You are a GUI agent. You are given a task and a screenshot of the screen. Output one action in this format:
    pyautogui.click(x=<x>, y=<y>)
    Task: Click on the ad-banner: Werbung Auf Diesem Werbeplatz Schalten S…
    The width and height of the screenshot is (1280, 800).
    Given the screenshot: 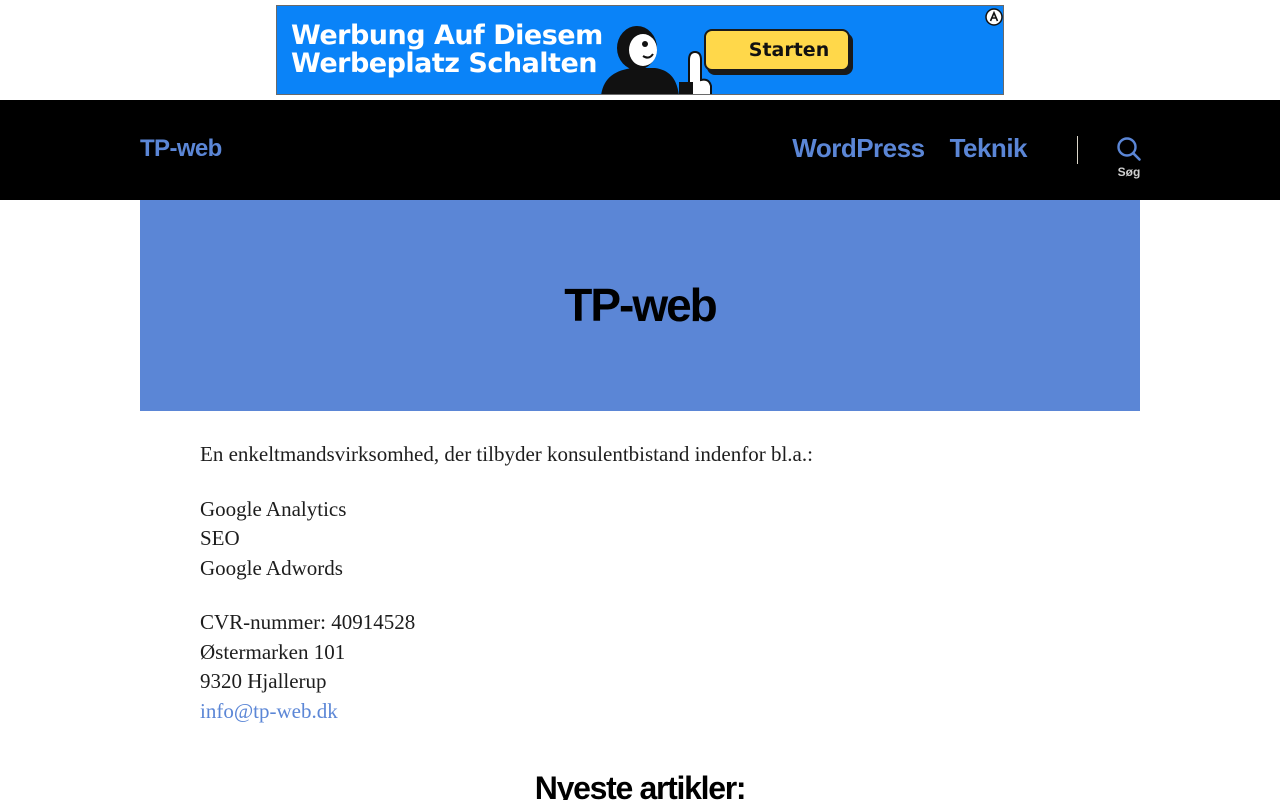 What is the action you would take?
    pyautogui.click(x=640, y=50)
    